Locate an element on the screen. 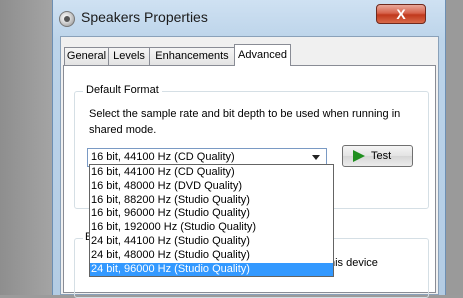  tab-enhancements: Enhancements is located at coordinates (192, 56).